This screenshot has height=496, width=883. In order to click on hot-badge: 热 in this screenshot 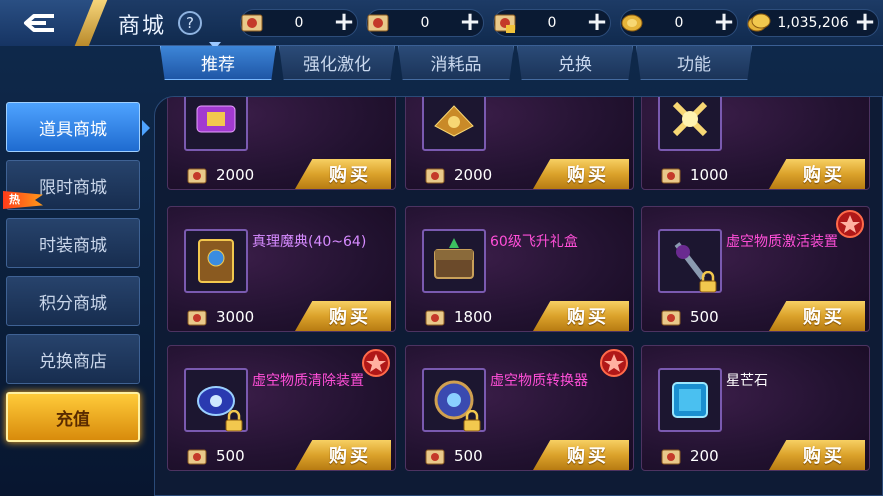, I will do `click(23, 200)`.